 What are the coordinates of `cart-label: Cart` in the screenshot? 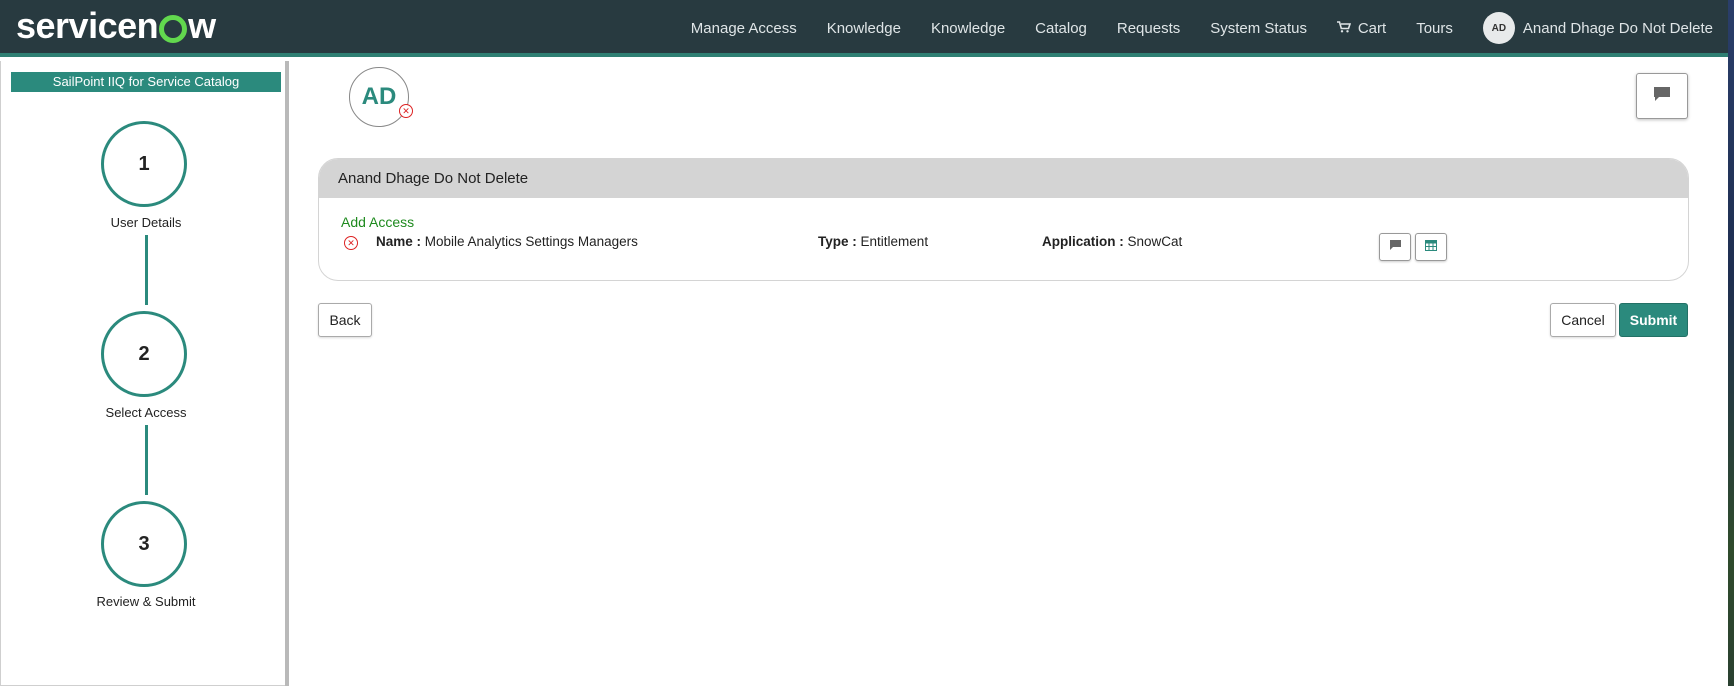 It's located at (1372, 28).